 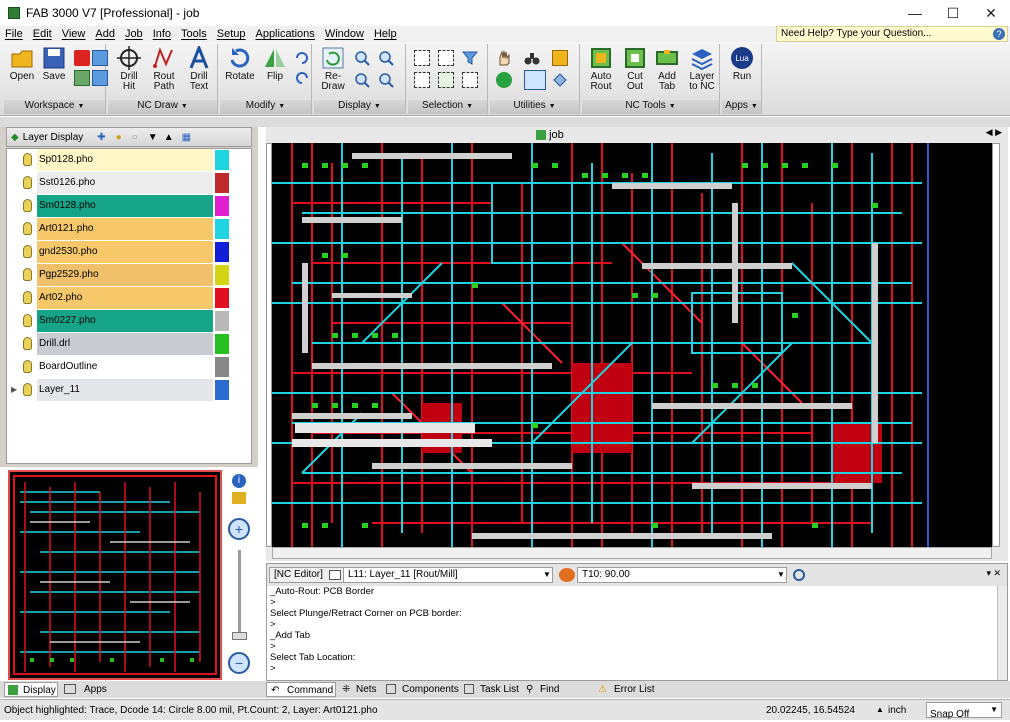 What do you see at coordinates (880, 709) in the screenshot?
I see `units-arrow-icon: ▲` at bounding box center [880, 709].